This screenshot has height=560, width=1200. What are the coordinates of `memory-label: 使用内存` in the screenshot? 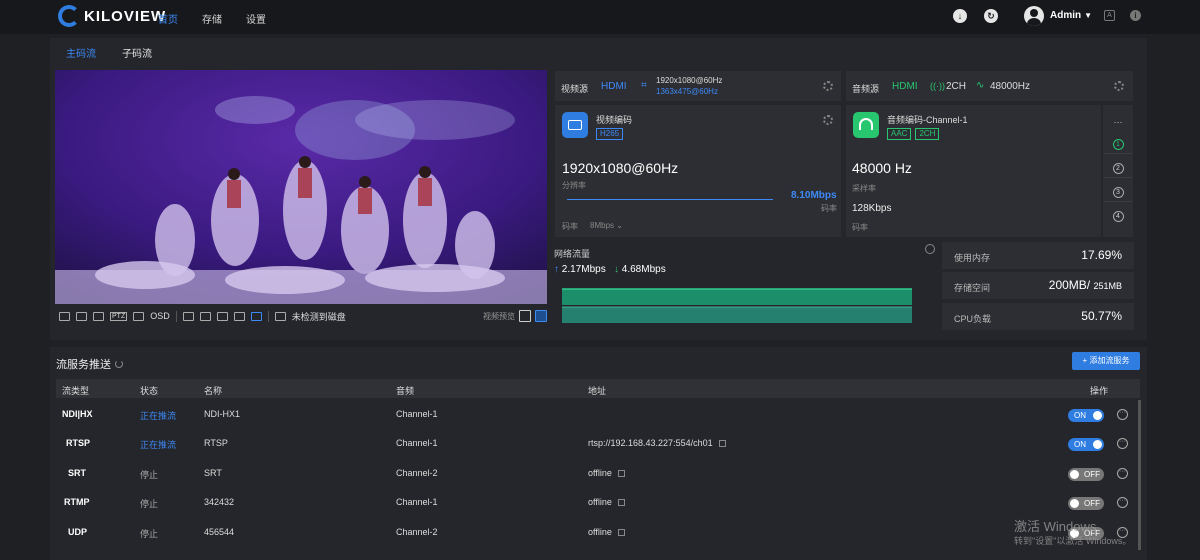 It's located at (972, 258).